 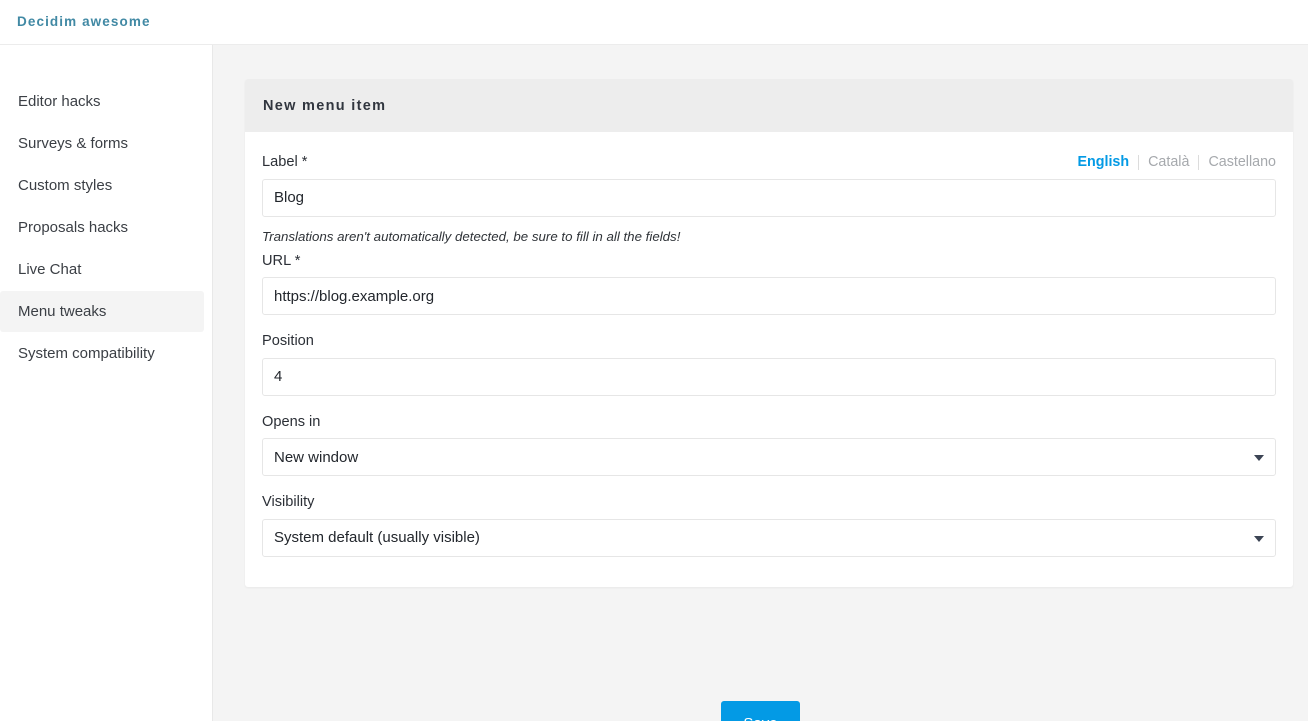 I want to click on sidebar-item-surveys-forms: Surveys & forms, so click(x=102, y=143).